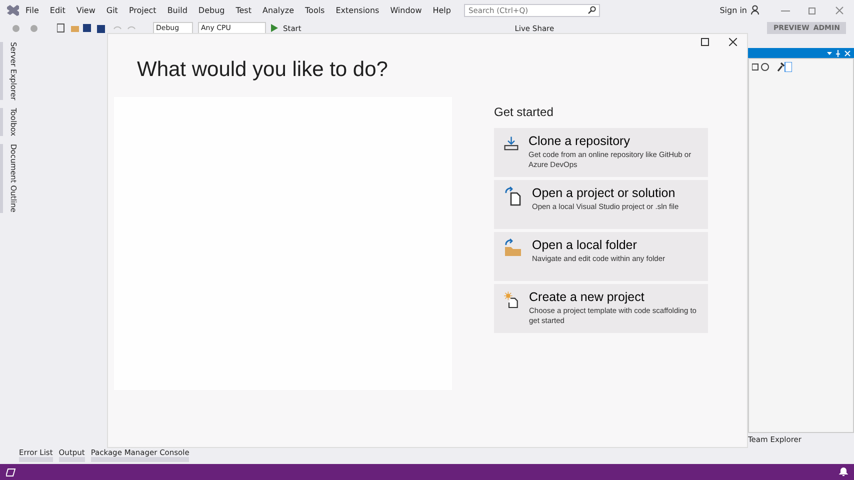 The image size is (854, 480). Describe the element at coordinates (82, 28) in the screenshot. I see `file-tools-icon` at that location.